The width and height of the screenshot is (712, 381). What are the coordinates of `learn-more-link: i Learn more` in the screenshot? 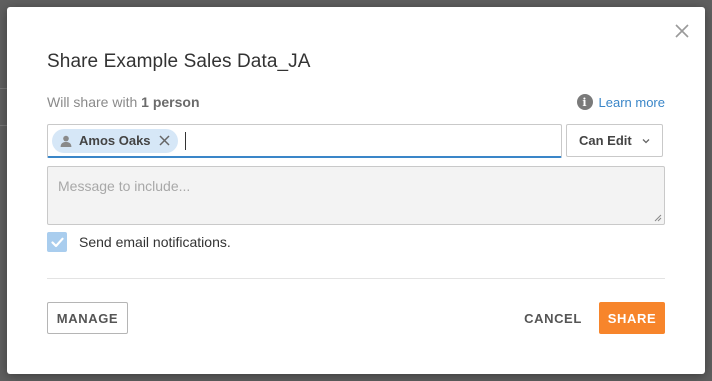 It's located at (620, 102).